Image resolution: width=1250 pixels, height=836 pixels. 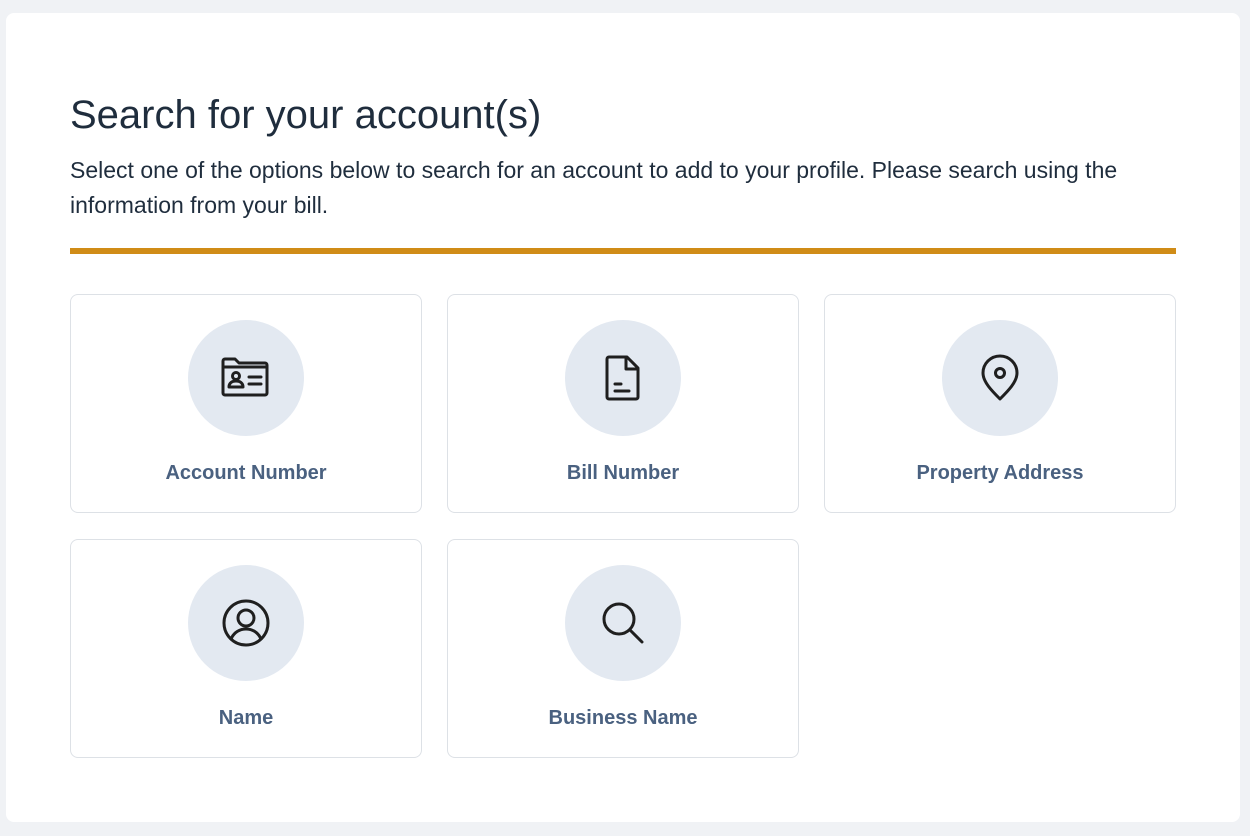 I want to click on document-icon, so click(x=622, y=378).